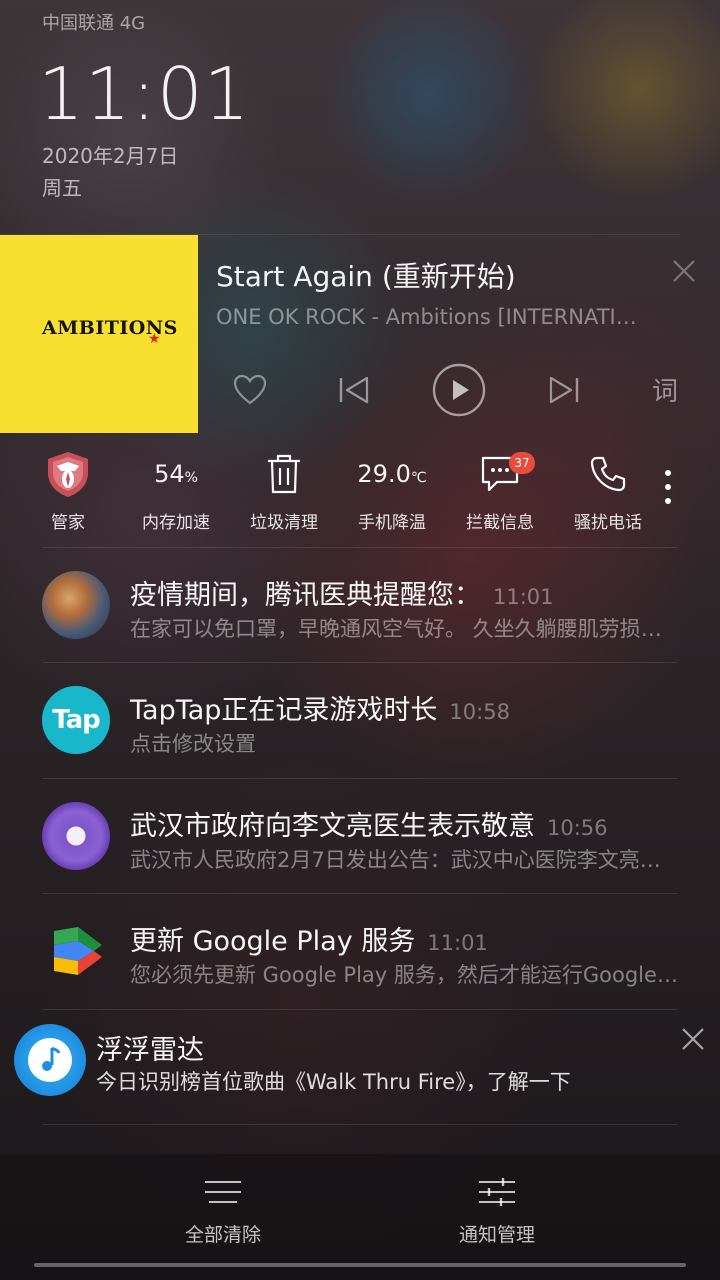  Describe the element at coordinates (500, 523) in the screenshot. I see `tool-label: 拦截信息` at that location.